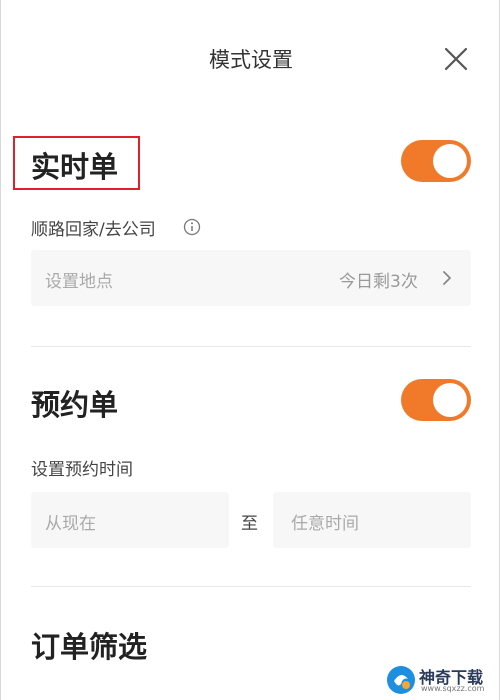 This screenshot has width=500, height=700. I want to click on reservation-time-label: 设置预约时间, so click(82, 470).